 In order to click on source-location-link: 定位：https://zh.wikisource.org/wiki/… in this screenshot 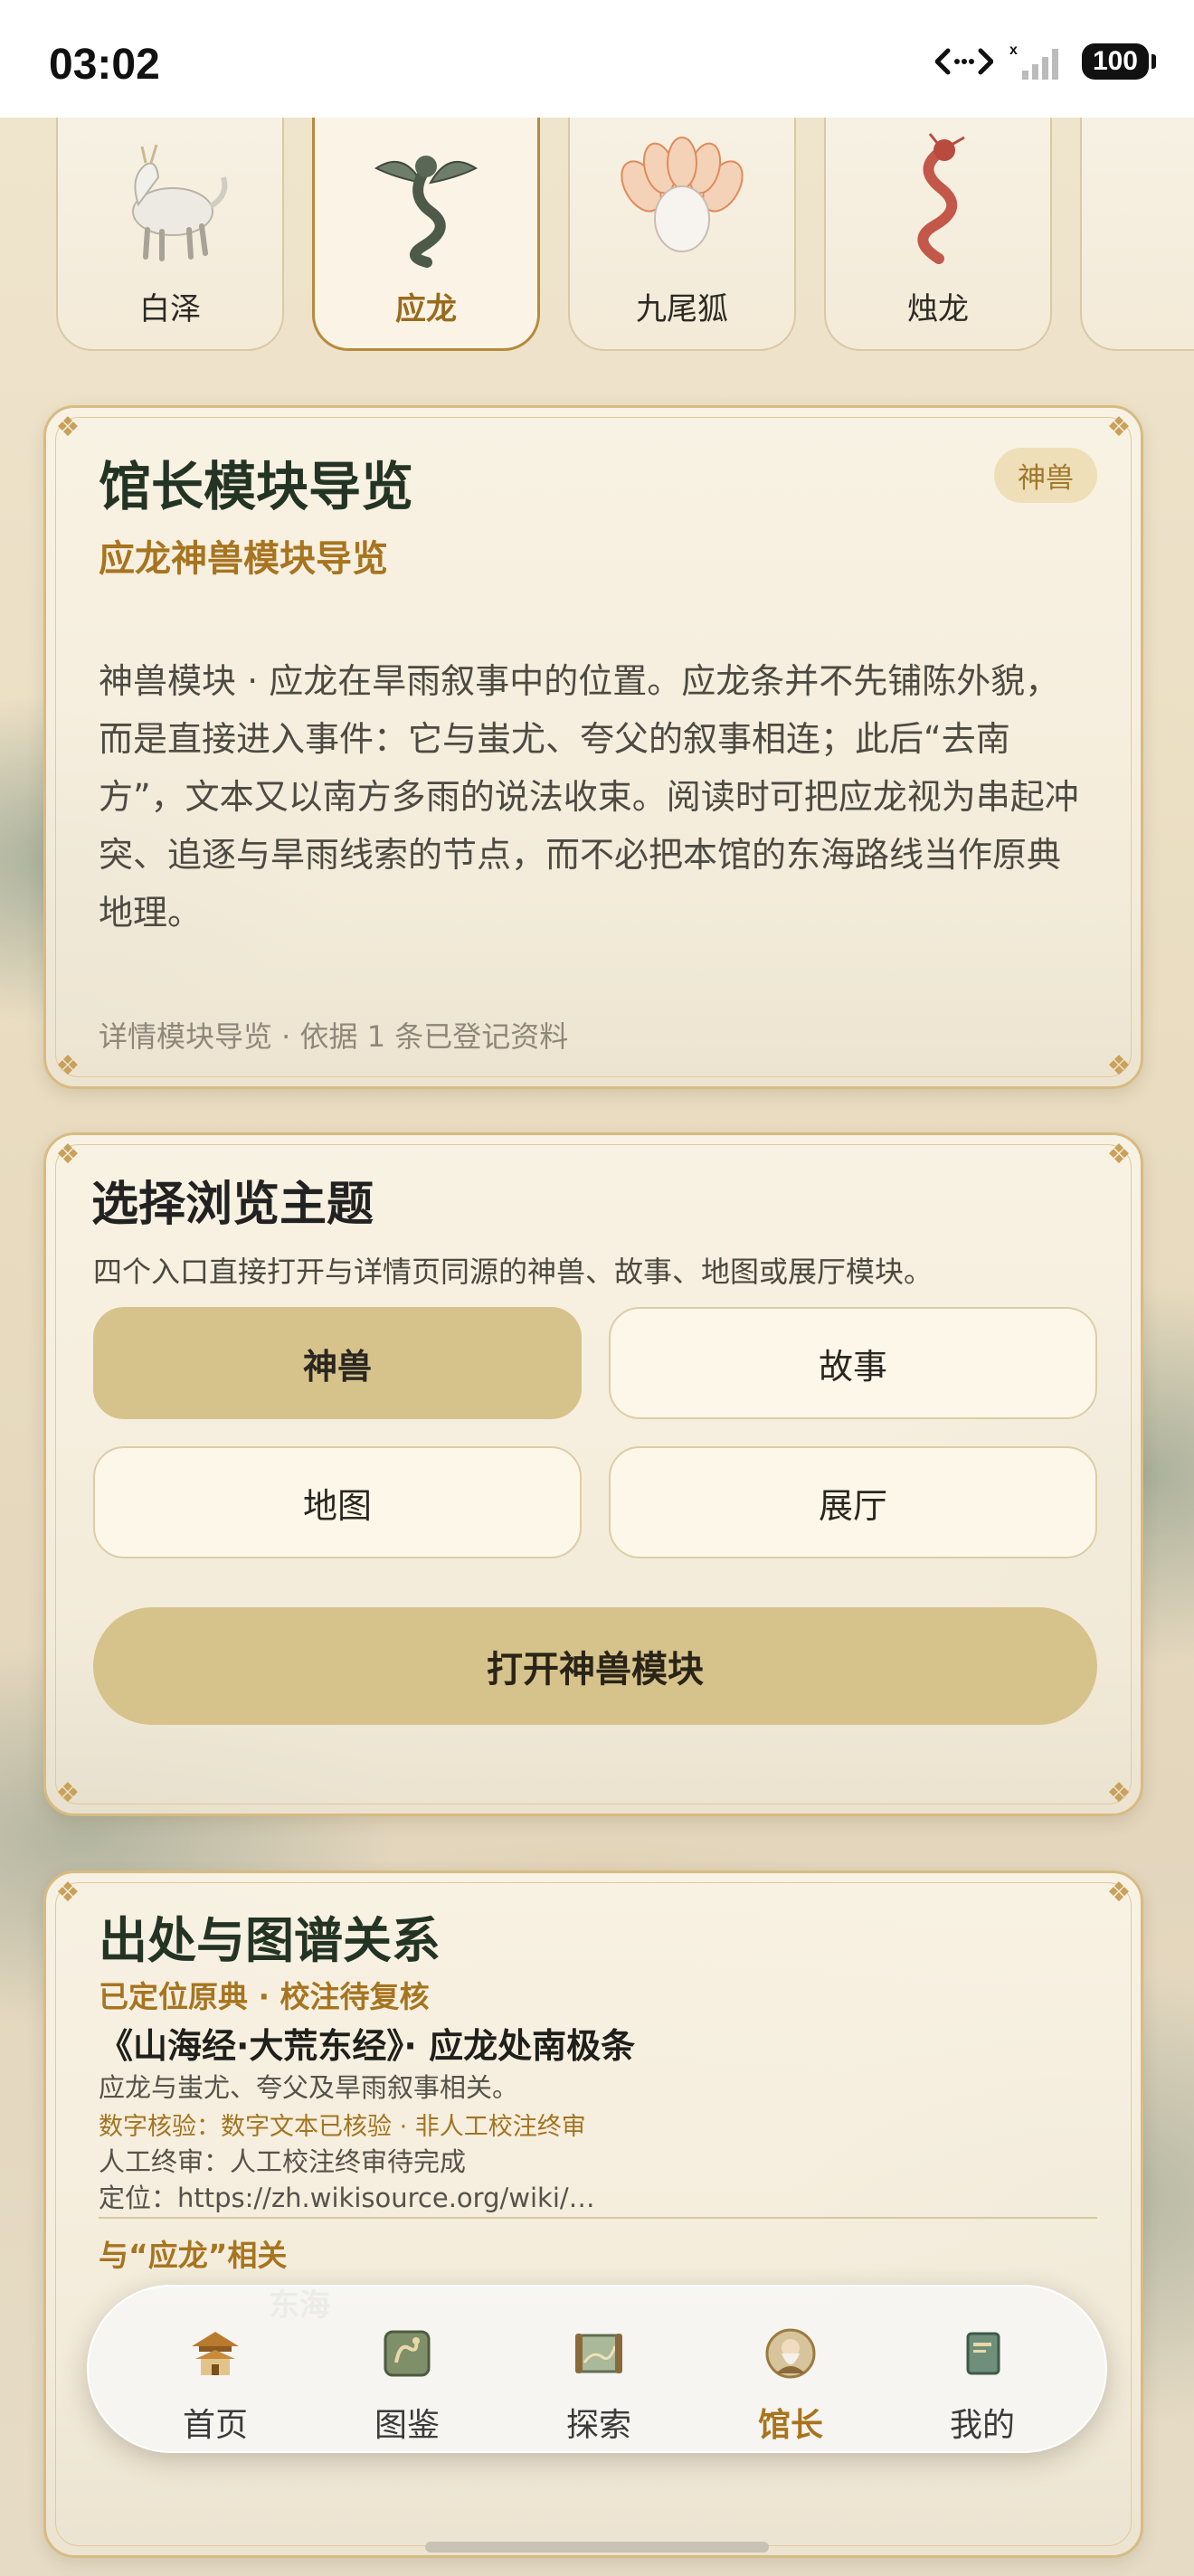, I will do `click(347, 2196)`.